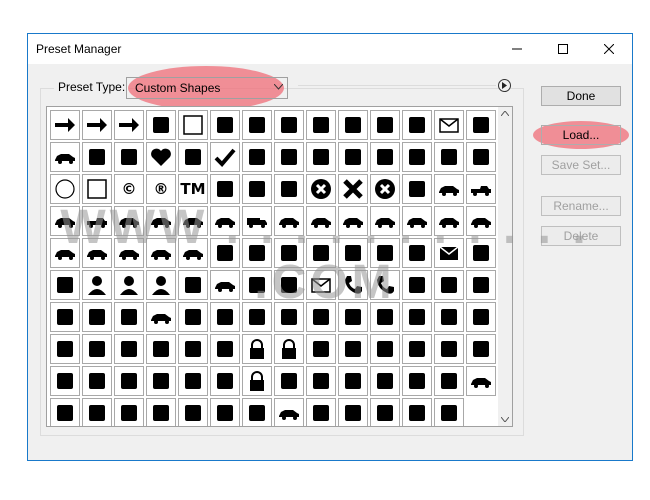  I want to click on shape-id-card, so click(481, 381).